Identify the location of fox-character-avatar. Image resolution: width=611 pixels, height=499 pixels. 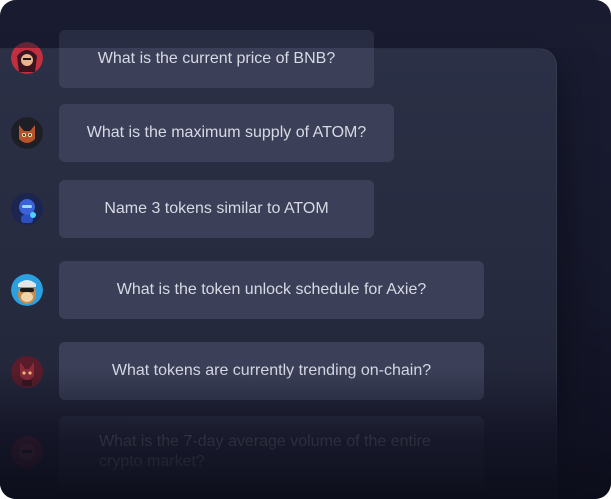
(27, 133).